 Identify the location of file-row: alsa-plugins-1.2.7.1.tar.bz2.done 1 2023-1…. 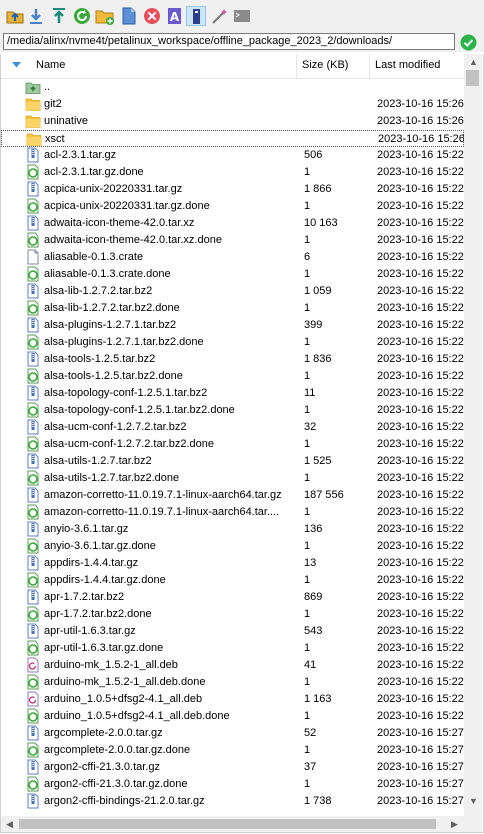
(232, 342).